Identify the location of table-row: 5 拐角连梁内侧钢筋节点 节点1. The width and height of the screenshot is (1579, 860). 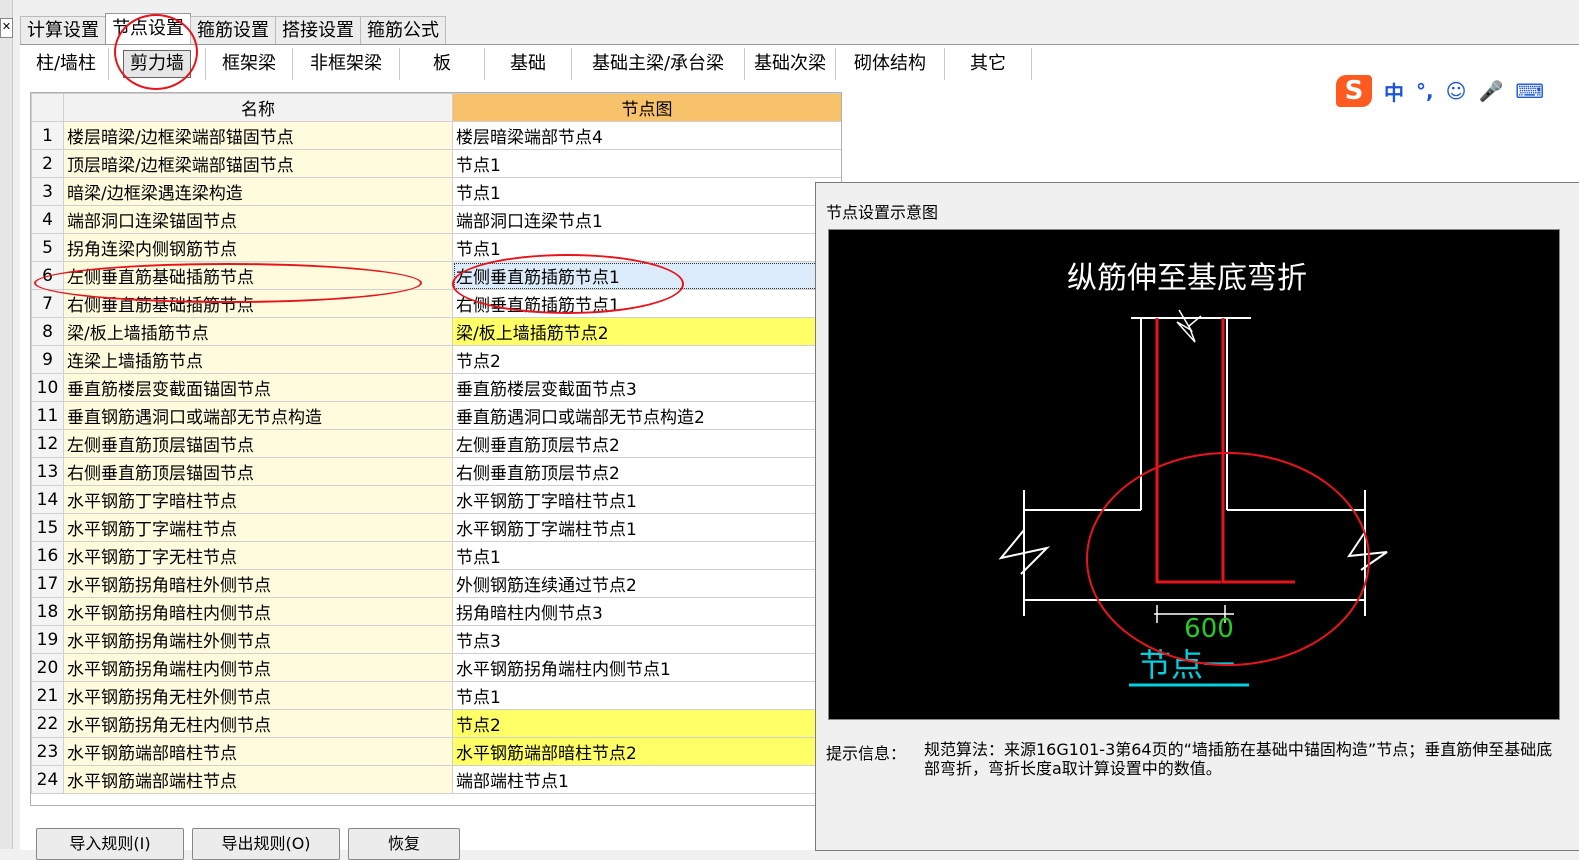
(436, 247).